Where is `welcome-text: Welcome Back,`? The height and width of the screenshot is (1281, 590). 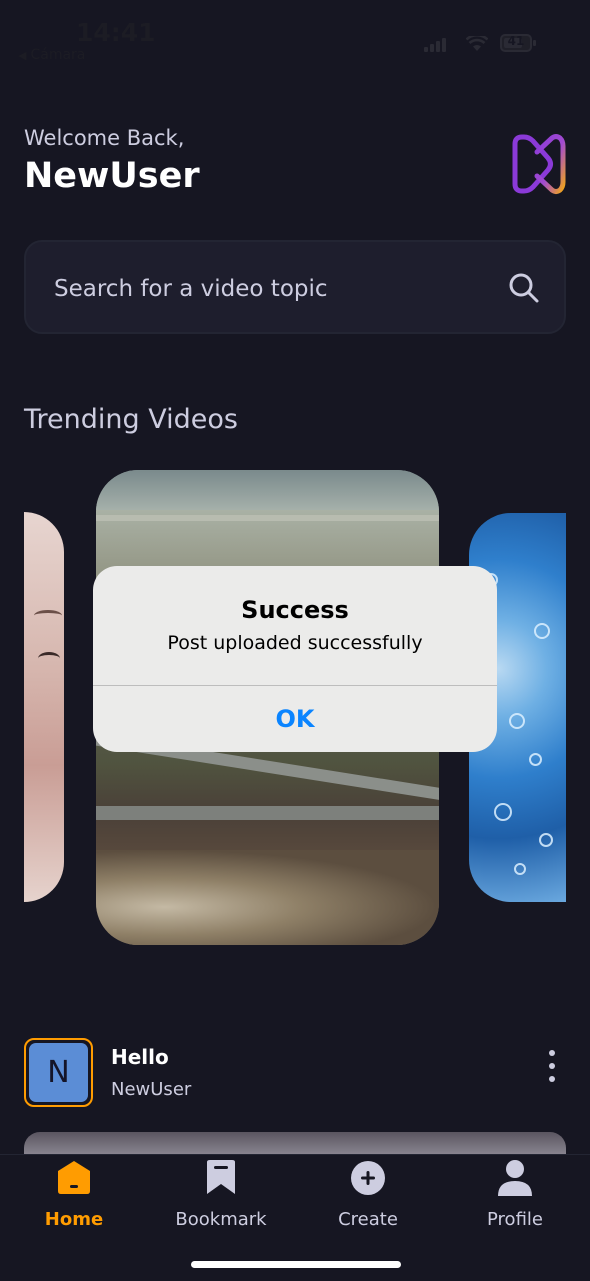 welcome-text: Welcome Back, is located at coordinates (104, 138).